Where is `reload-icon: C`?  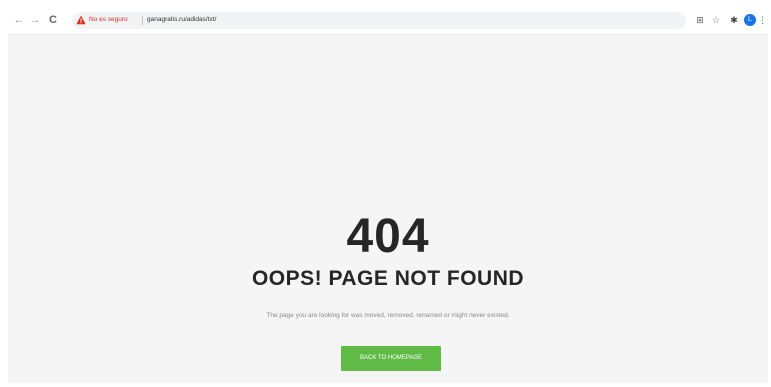 reload-icon: C is located at coordinates (53, 20).